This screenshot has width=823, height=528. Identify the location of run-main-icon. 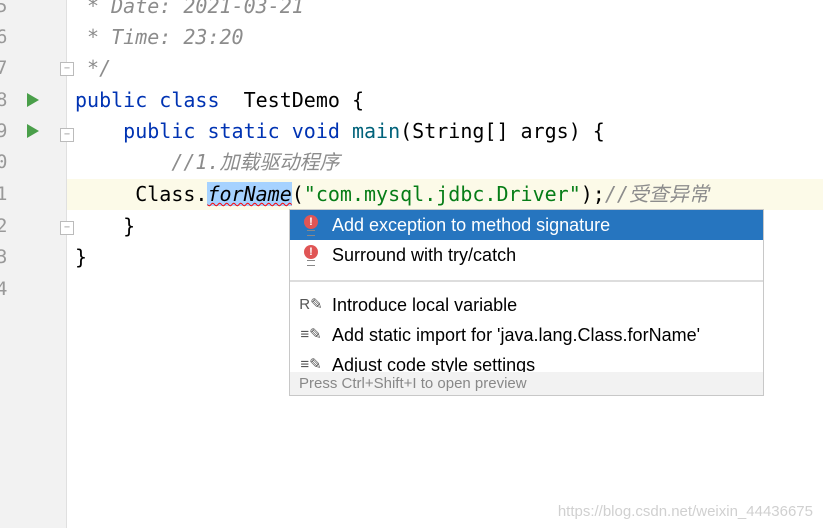
(33, 131).